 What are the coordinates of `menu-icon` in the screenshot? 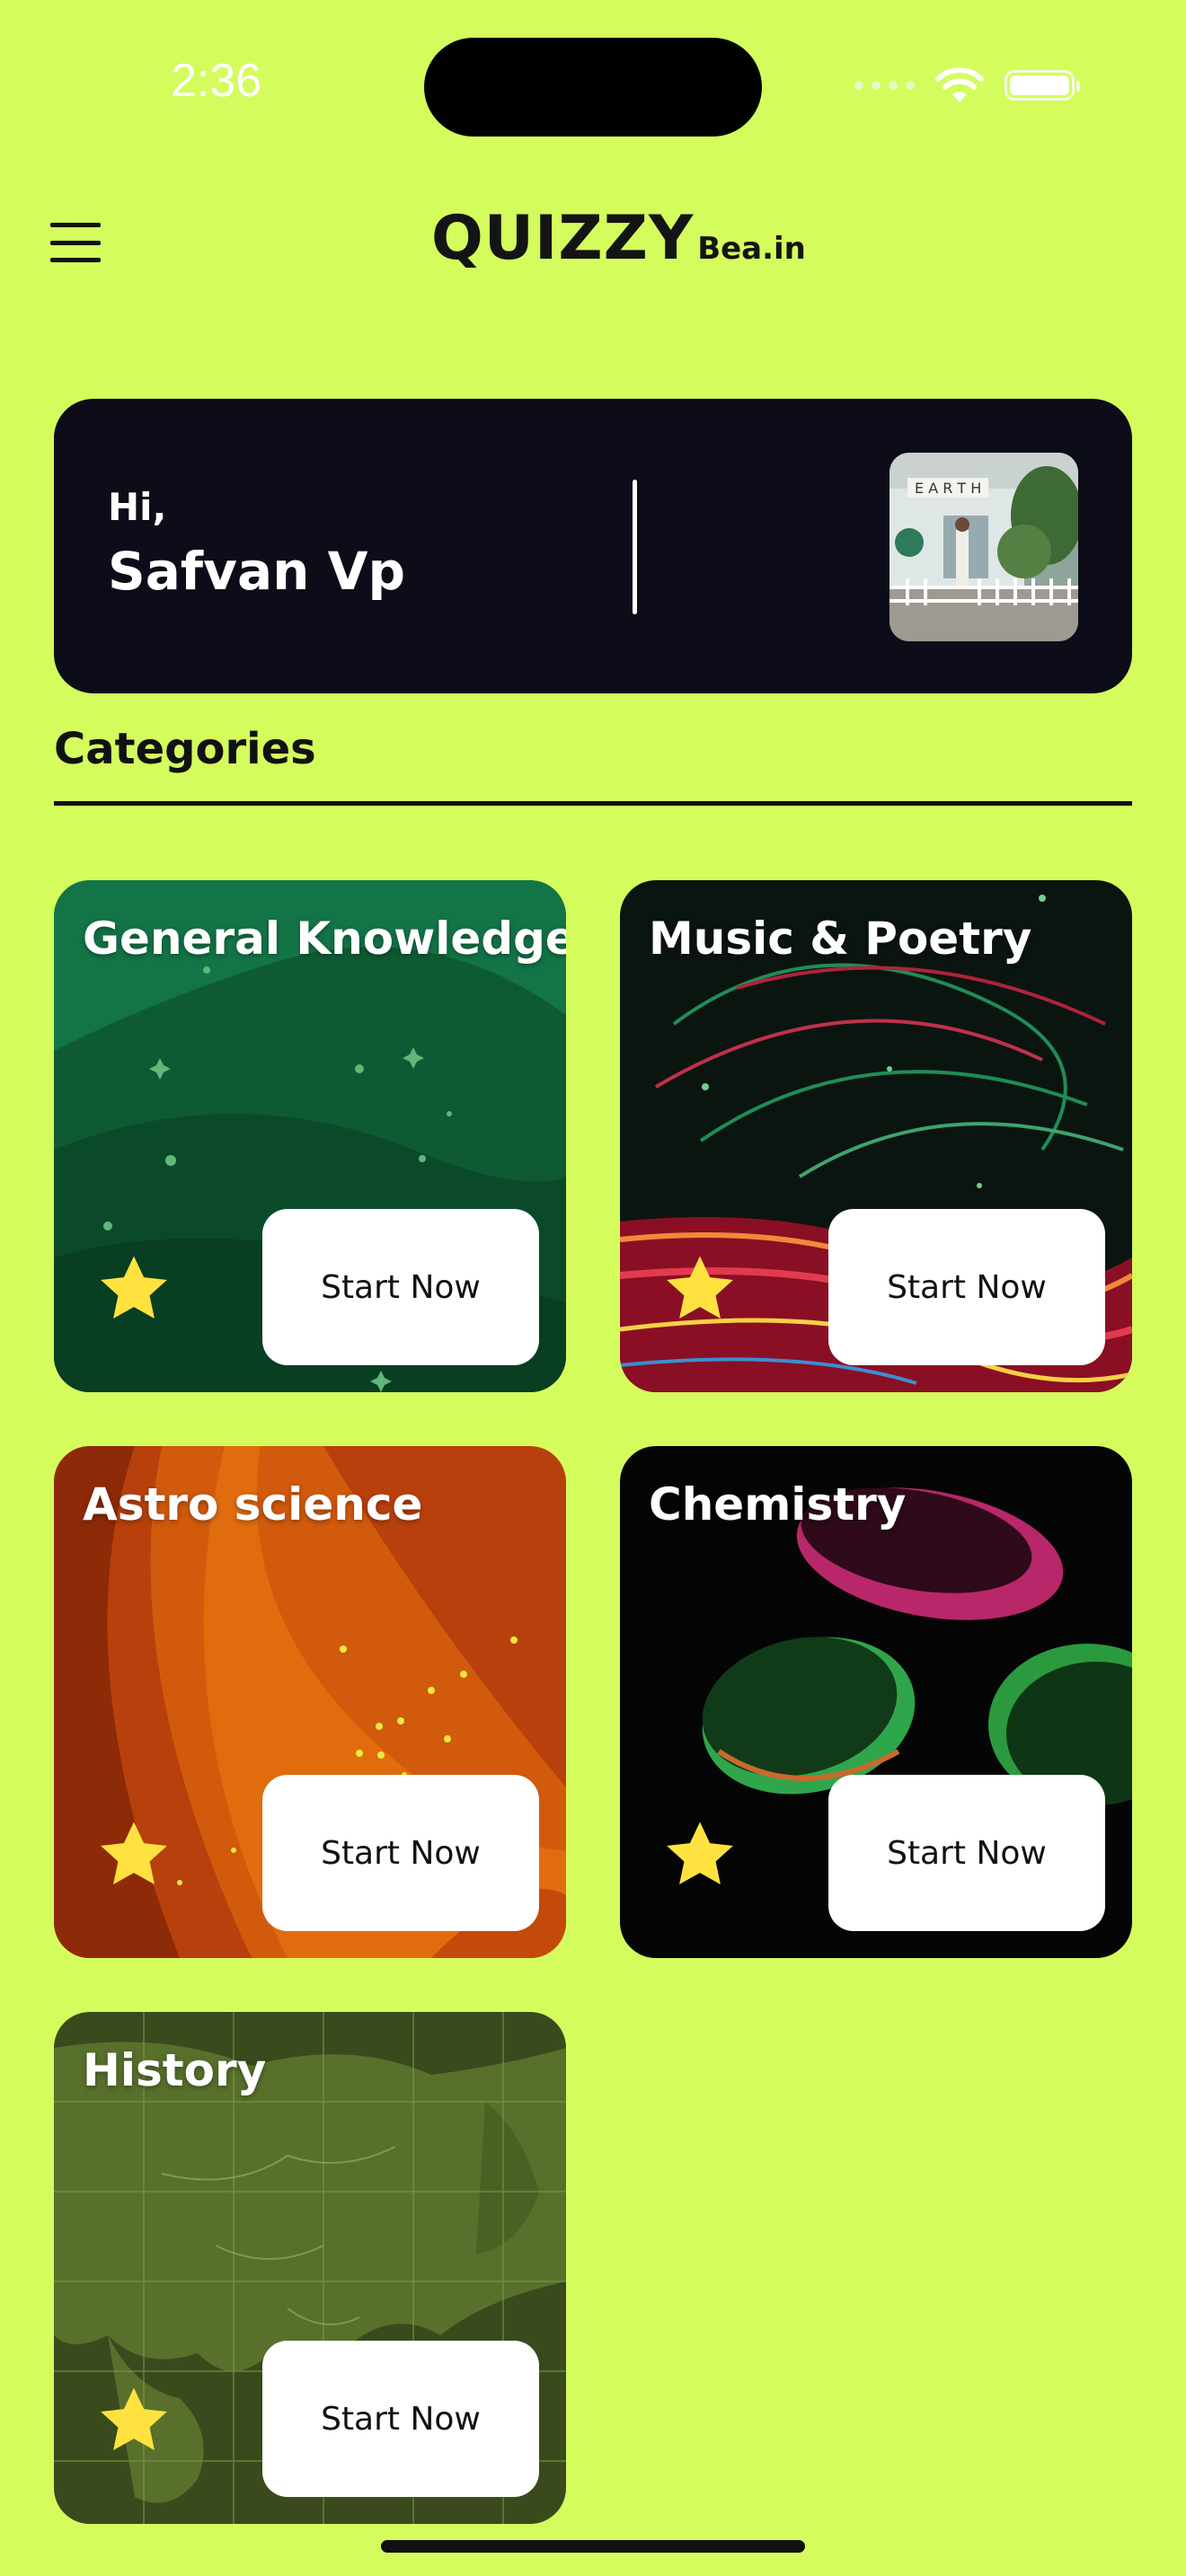 It's located at (75, 242).